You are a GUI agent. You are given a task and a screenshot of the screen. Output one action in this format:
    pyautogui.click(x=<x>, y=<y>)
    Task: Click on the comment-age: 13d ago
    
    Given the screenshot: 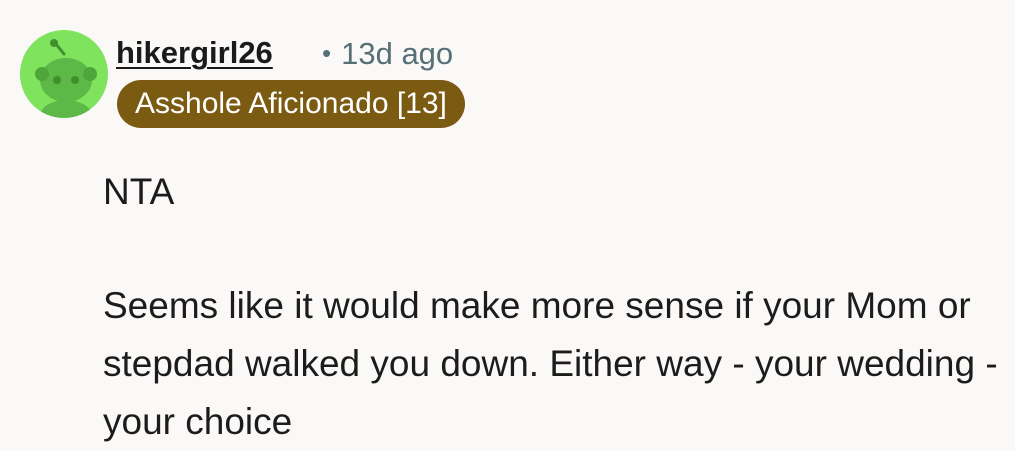 What is the action you would take?
    pyautogui.click(x=397, y=53)
    